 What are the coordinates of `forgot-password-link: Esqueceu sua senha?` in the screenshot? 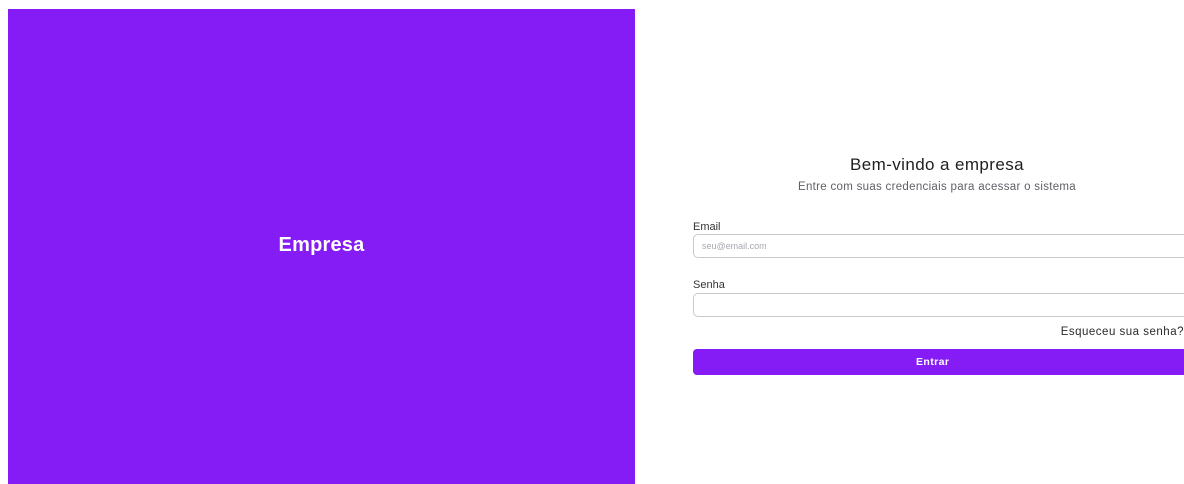 It's located at (1122, 332).